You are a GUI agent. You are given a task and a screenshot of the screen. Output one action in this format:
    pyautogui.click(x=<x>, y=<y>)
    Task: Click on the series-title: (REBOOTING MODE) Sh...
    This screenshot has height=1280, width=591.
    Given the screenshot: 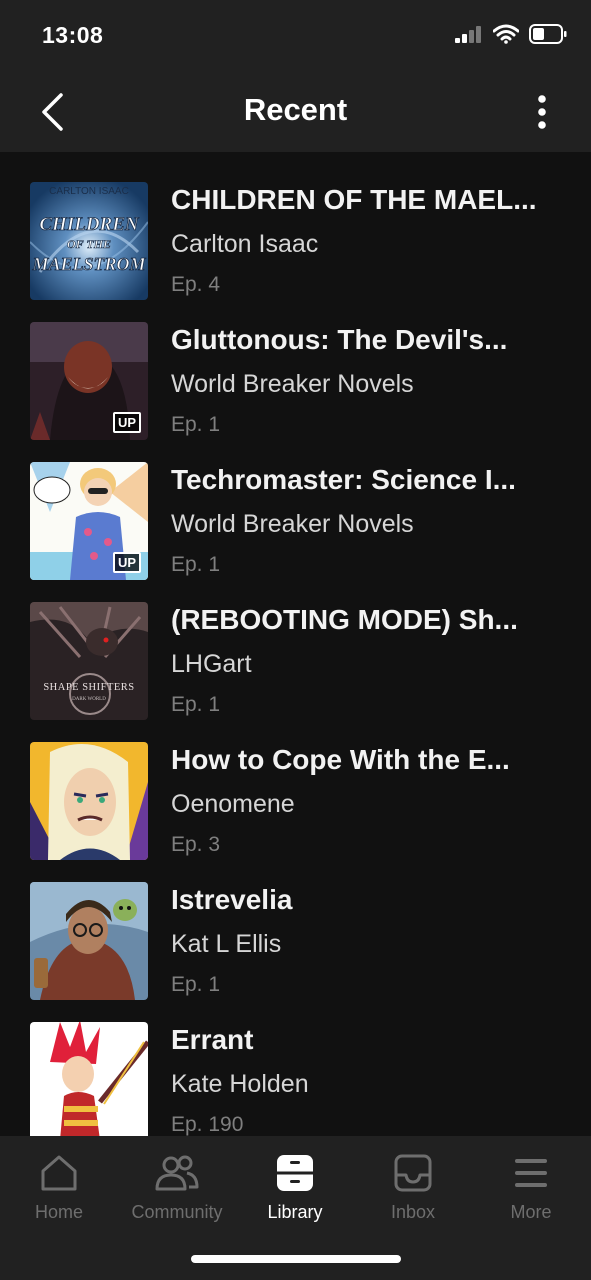 What is the action you would take?
    pyautogui.click(x=344, y=619)
    